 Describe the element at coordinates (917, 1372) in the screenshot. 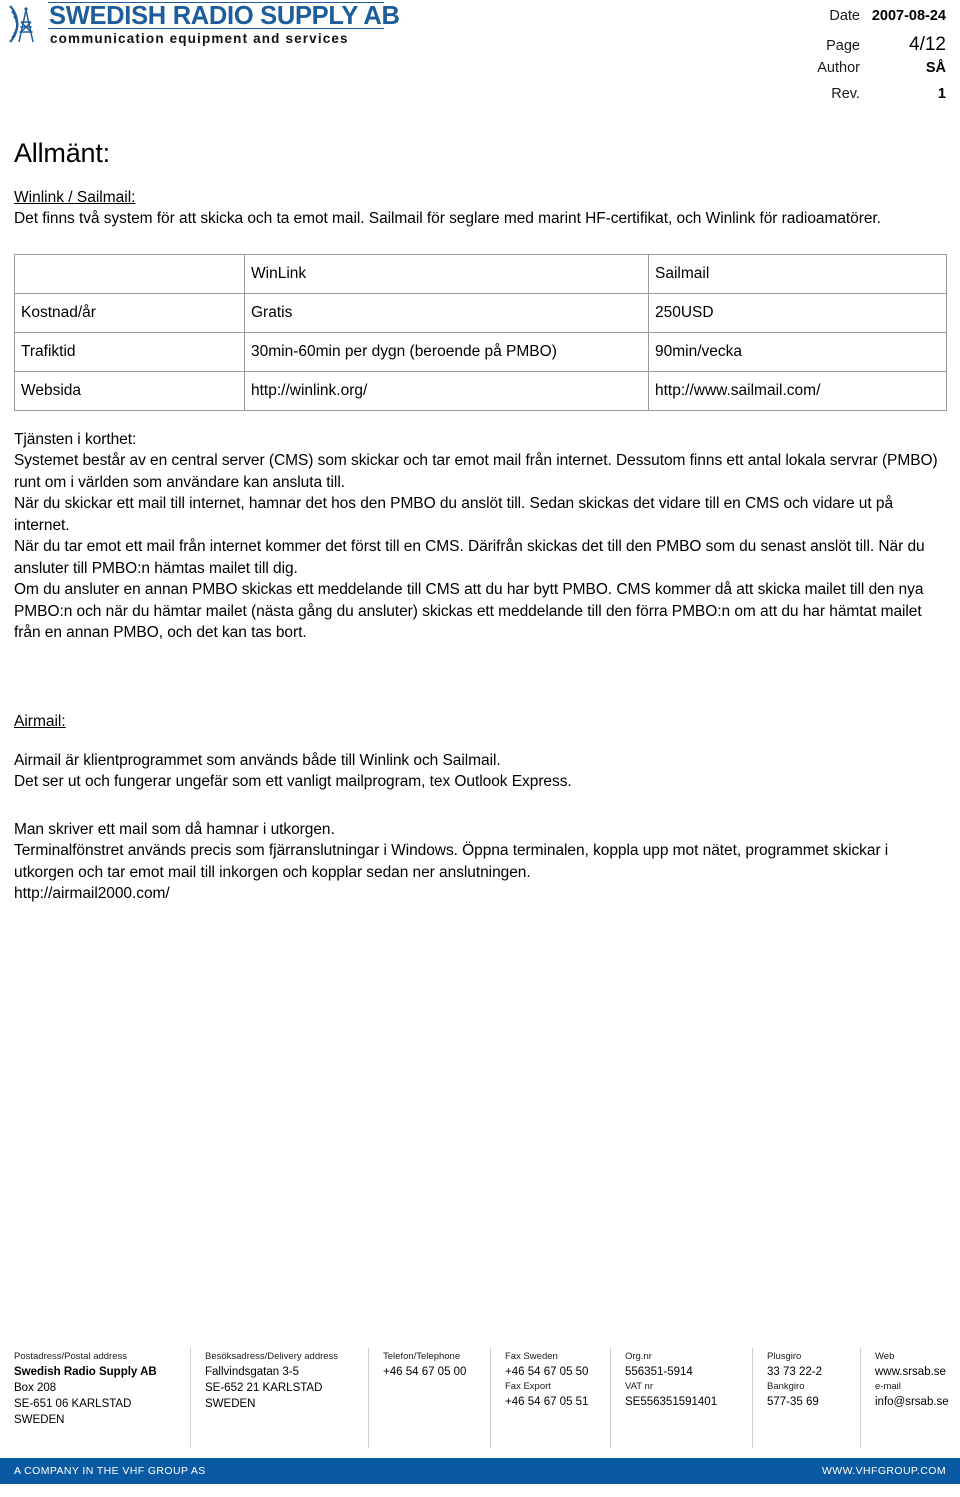

I see `footer-website: www.srsab.se` at that location.